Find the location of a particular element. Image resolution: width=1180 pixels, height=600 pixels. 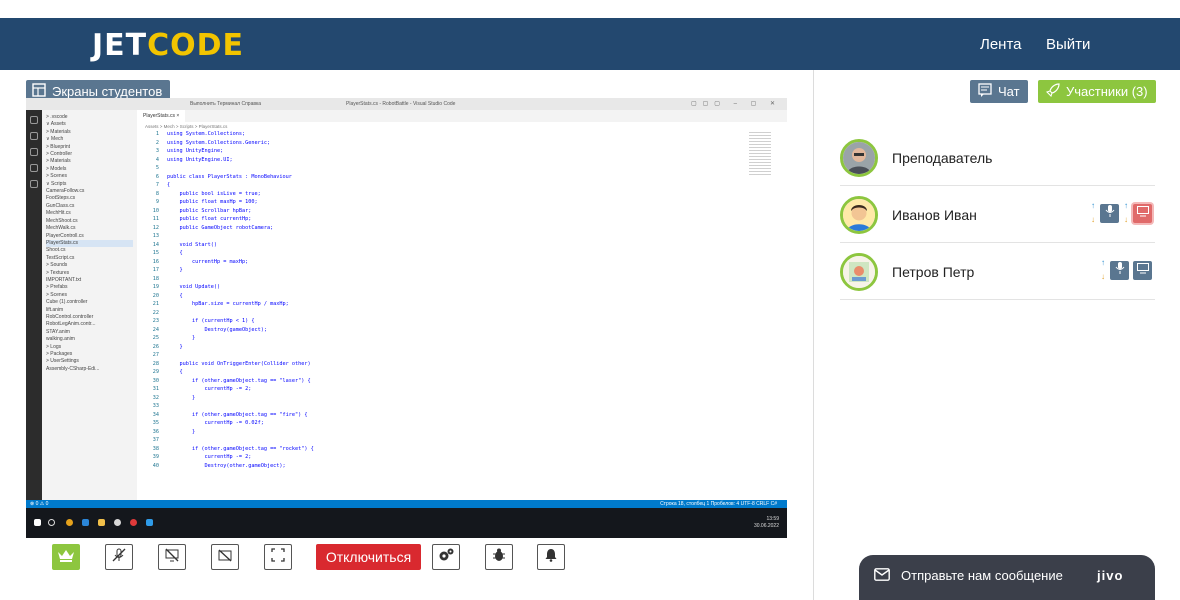

explorer-item: > Sounds is located at coordinates (89, 265).